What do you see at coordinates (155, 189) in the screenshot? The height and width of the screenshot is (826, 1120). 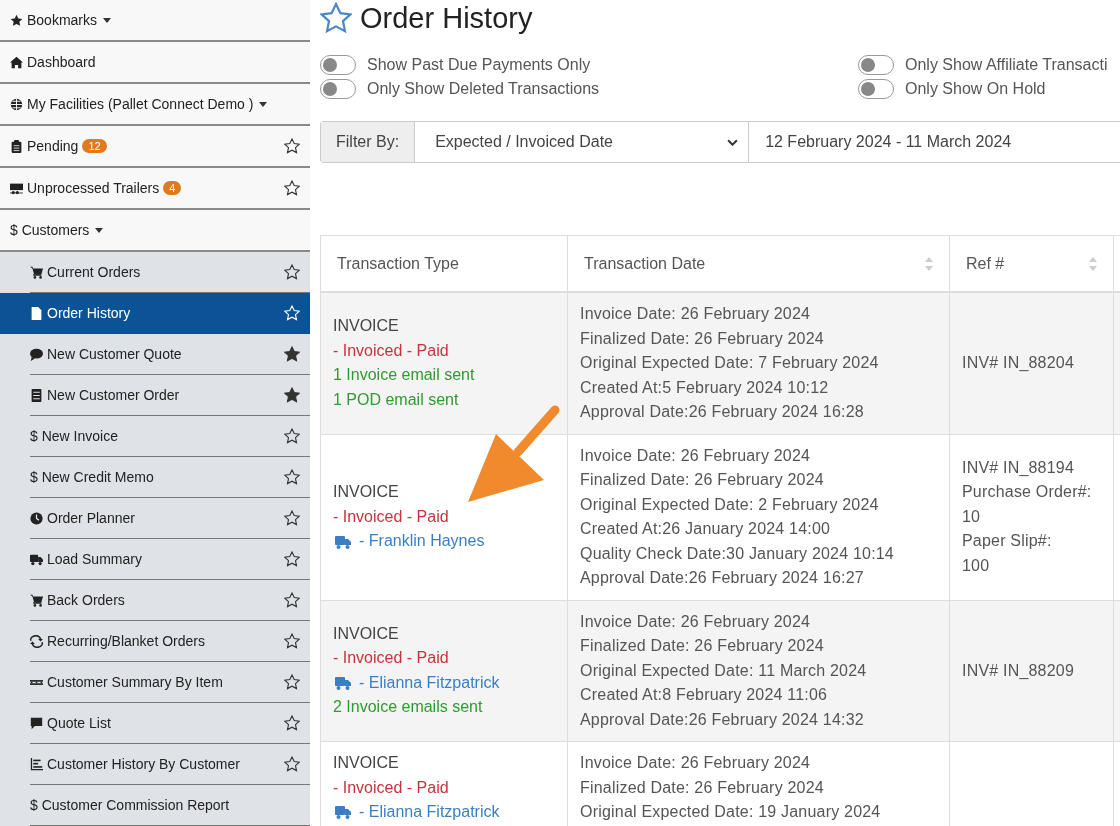 I see `sidebar-item: Unprocessed Trailers 4` at bounding box center [155, 189].